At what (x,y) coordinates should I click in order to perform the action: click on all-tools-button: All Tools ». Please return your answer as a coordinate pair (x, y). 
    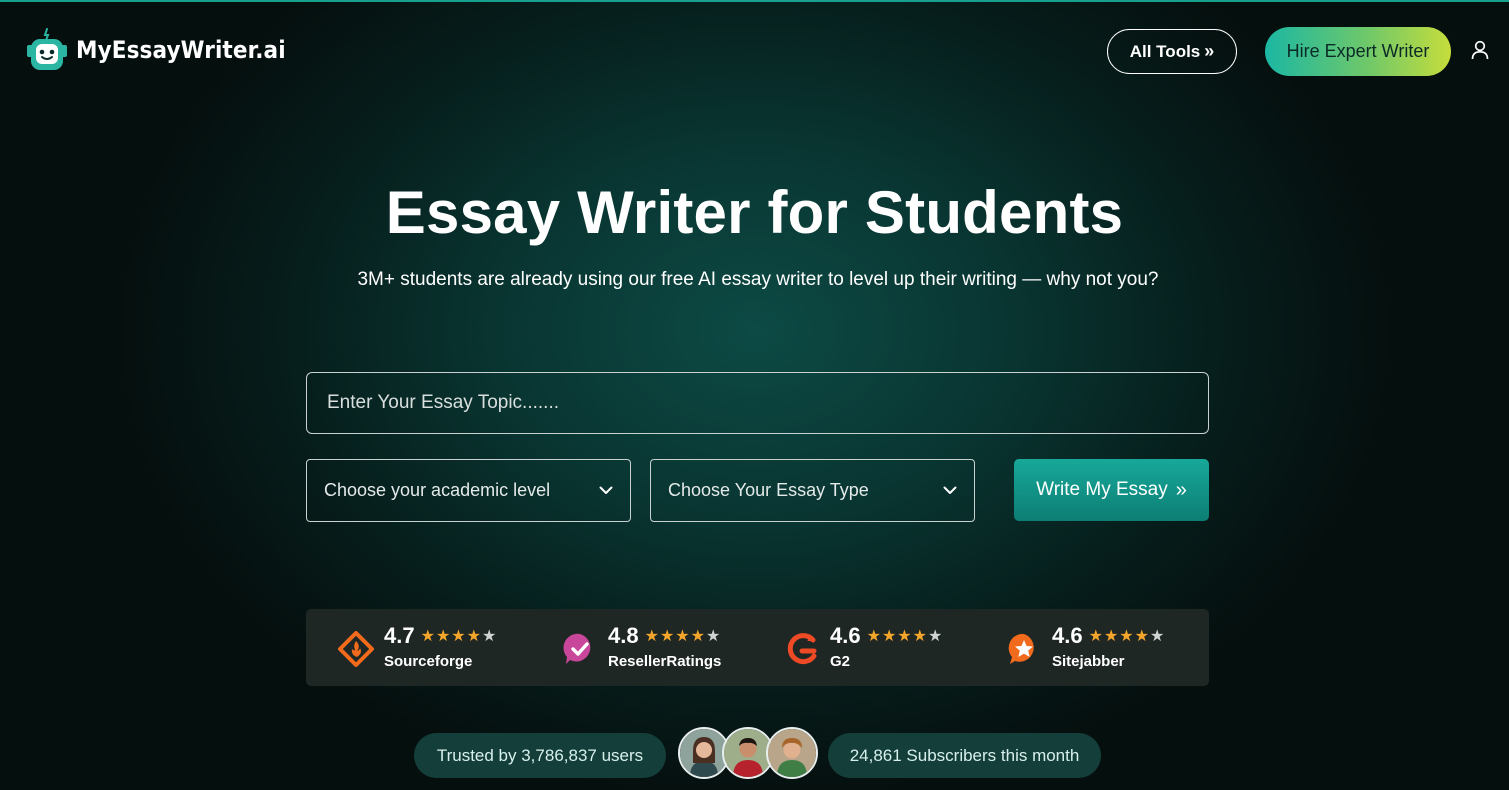
    Looking at the image, I should click on (1172, 51).